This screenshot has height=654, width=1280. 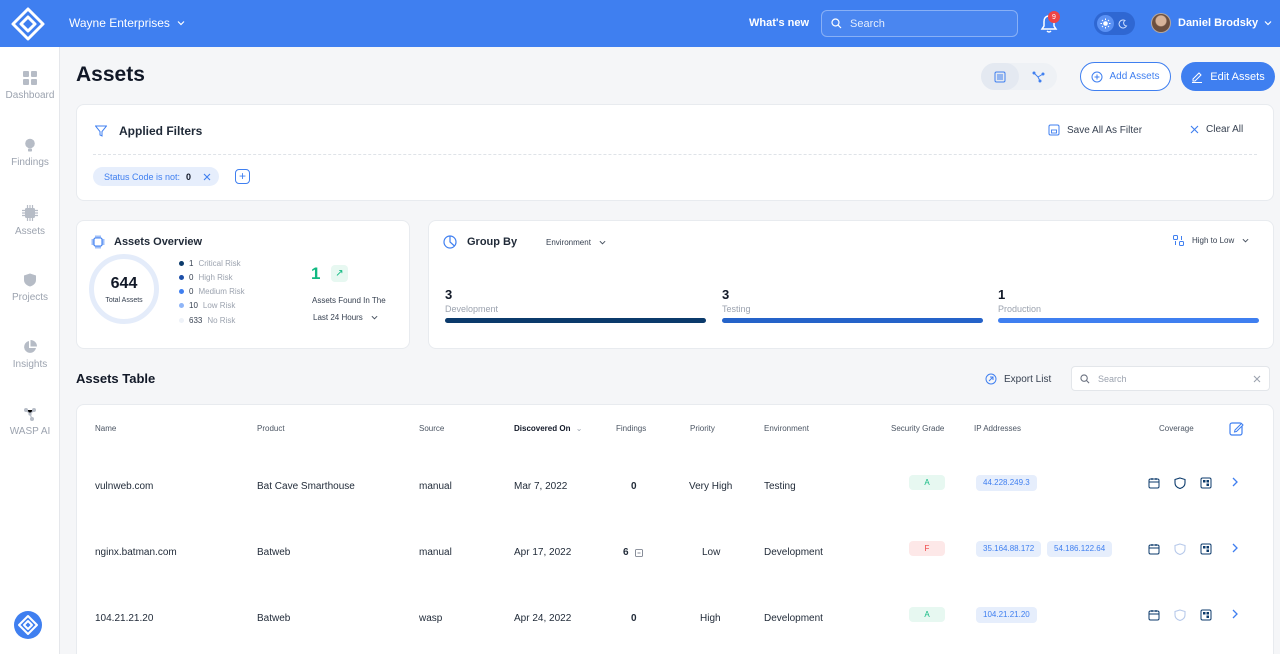 What do you see at coordinates (431, 428) in the screenshot?
I see `col-source: Source` at bounding box center [431, 428].